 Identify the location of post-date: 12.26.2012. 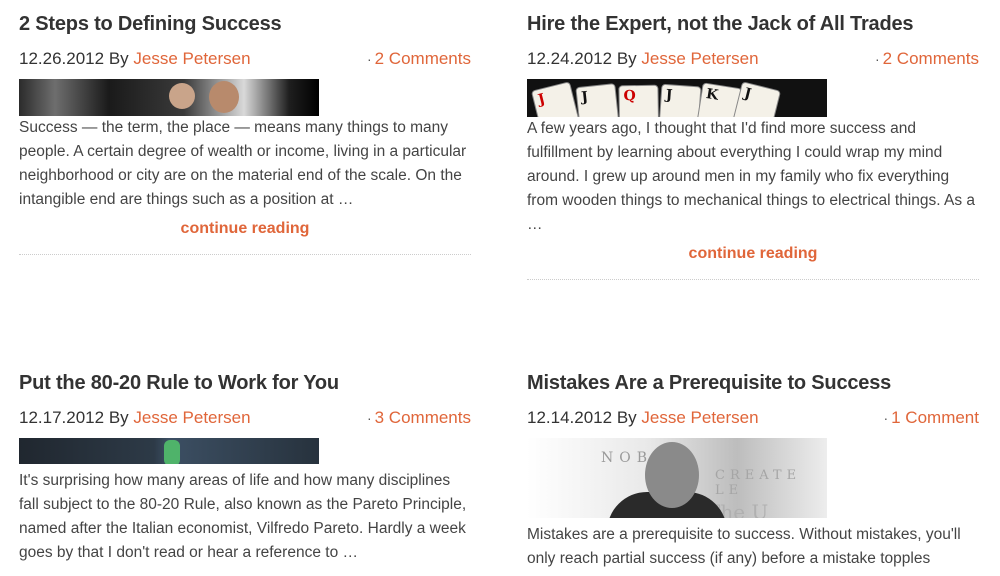
(62, 58).